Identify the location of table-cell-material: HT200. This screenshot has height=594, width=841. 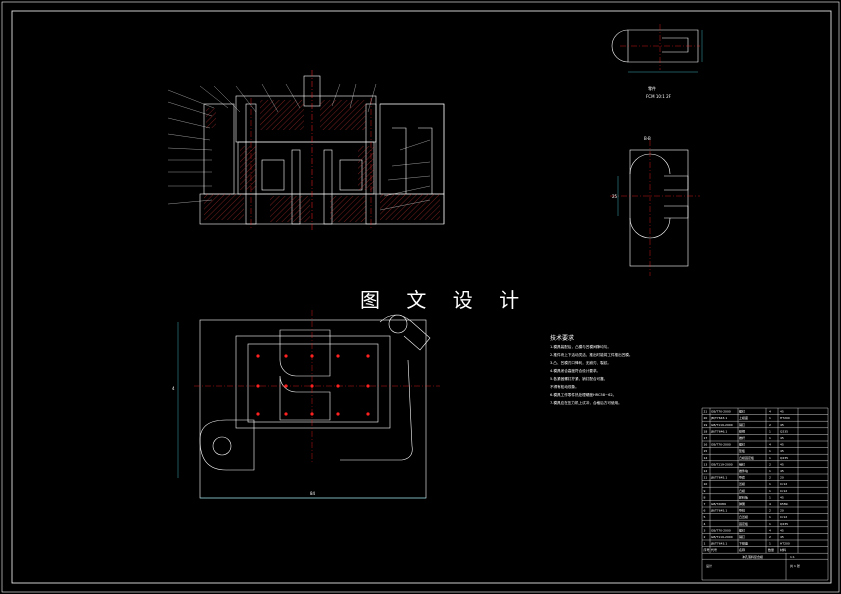
(785, 418).